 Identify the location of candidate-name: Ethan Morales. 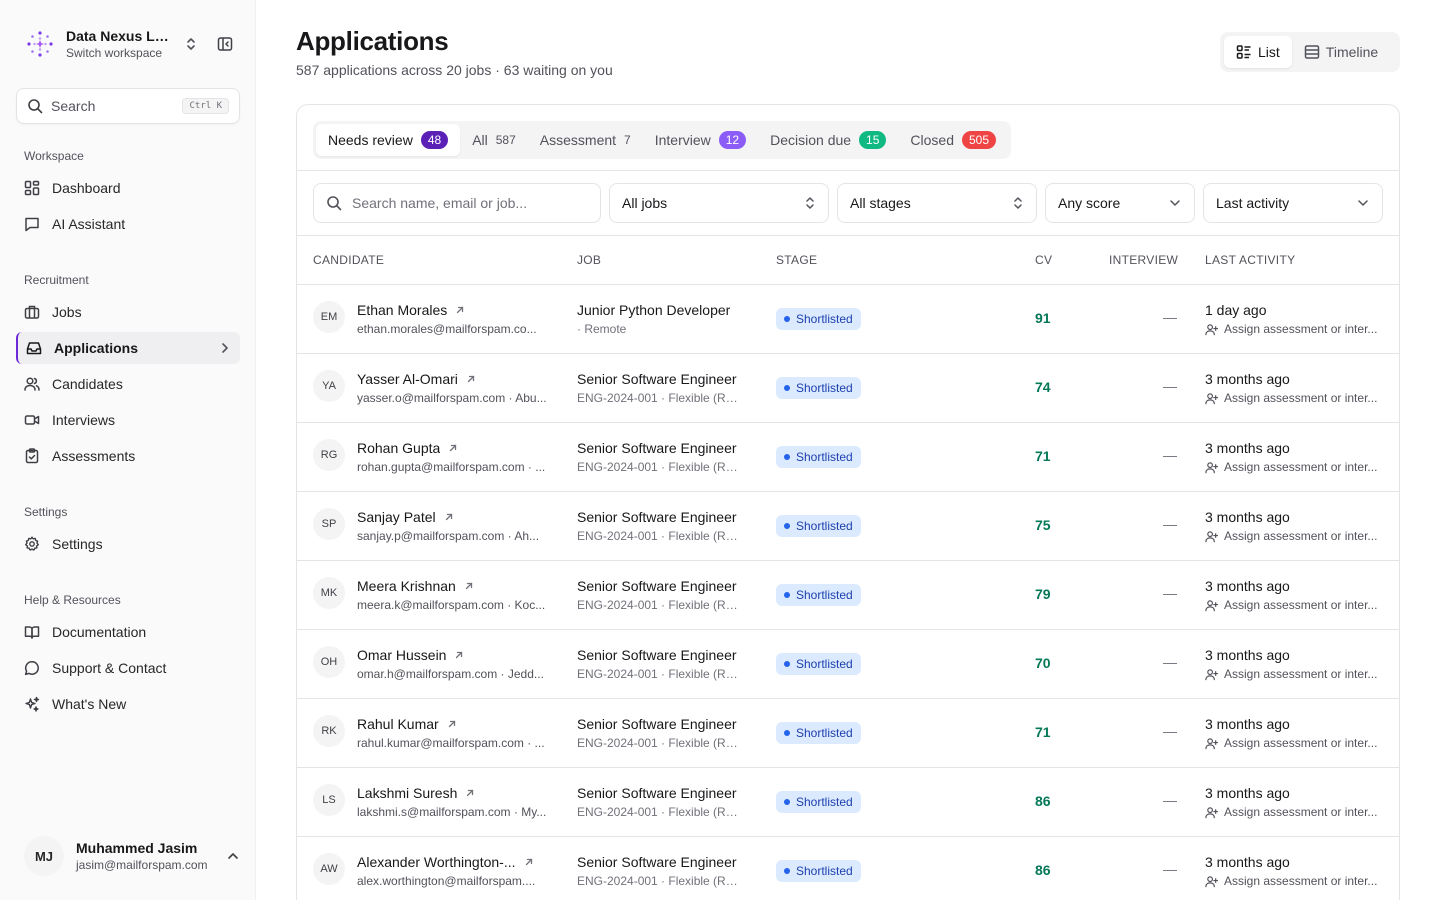
(411, 310).